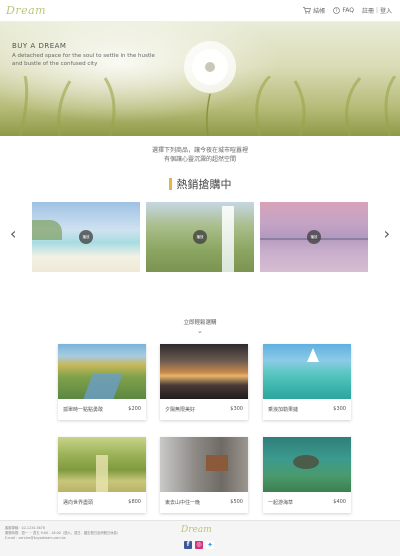  I want to click on hero-title: BUY A DREAM, so click(39, 46).